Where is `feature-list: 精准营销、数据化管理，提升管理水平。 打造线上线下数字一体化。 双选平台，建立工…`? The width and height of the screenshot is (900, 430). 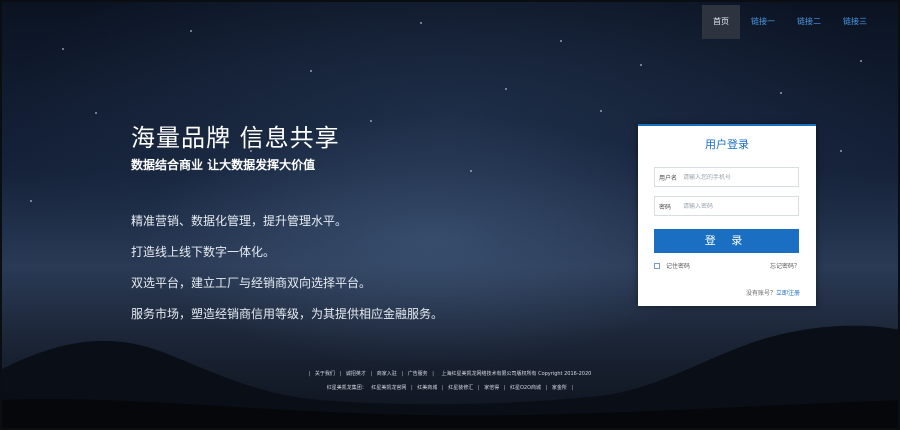 feature-list: 精准营销、数据化管理，提升管理水平。 打造线上线下数字一体化。 双选平台，建立工… is located at coordinates (287, 274).